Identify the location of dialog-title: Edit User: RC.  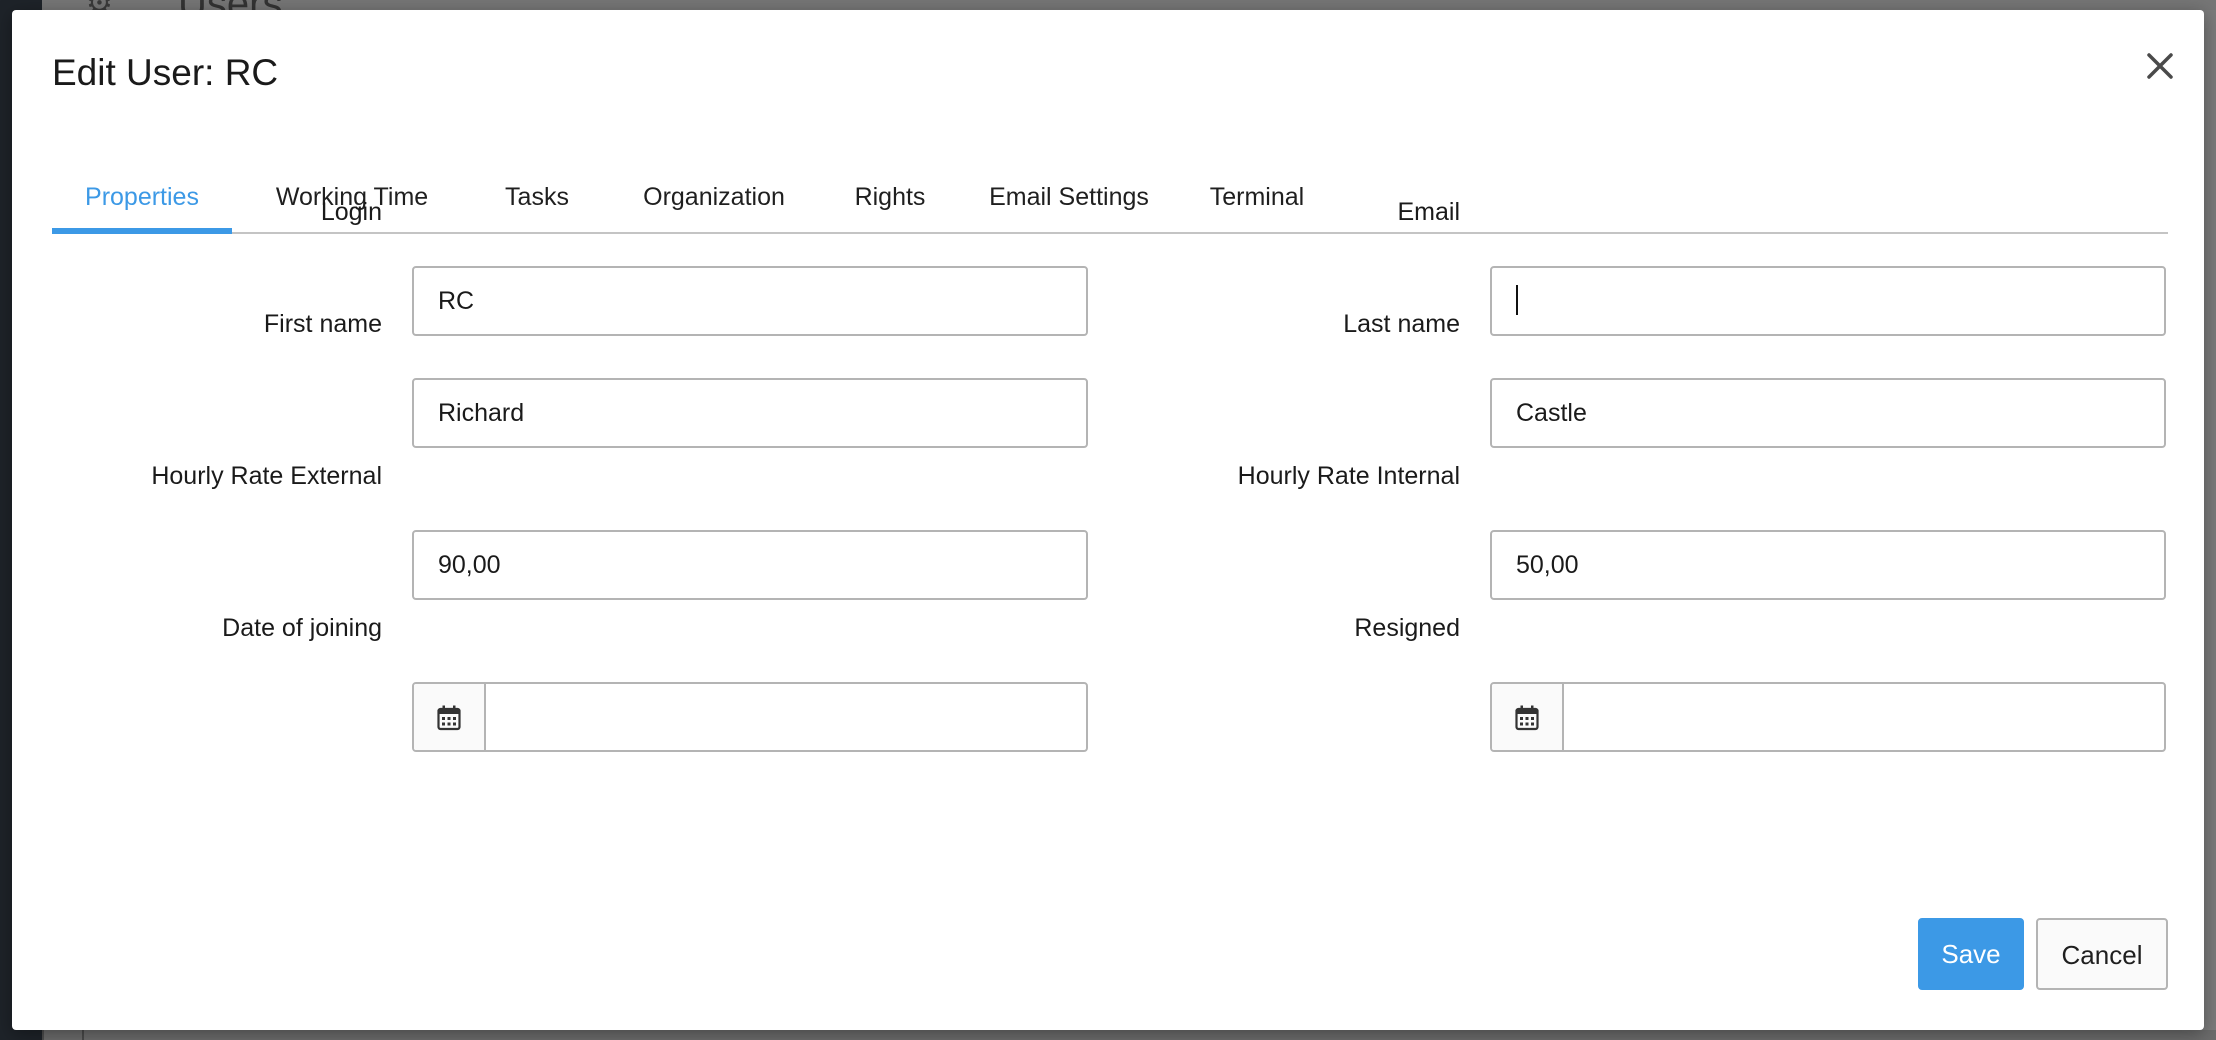
(165, 72).